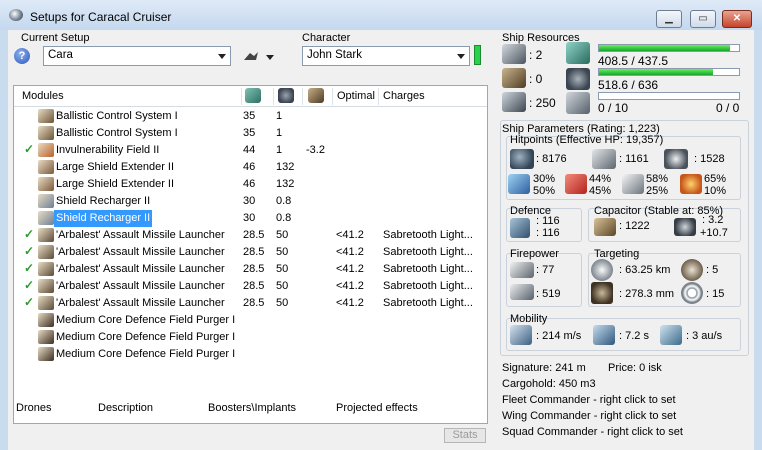 This screenshot has height=450, width=762. I want to click on calibration-icon, so click(578, 103).